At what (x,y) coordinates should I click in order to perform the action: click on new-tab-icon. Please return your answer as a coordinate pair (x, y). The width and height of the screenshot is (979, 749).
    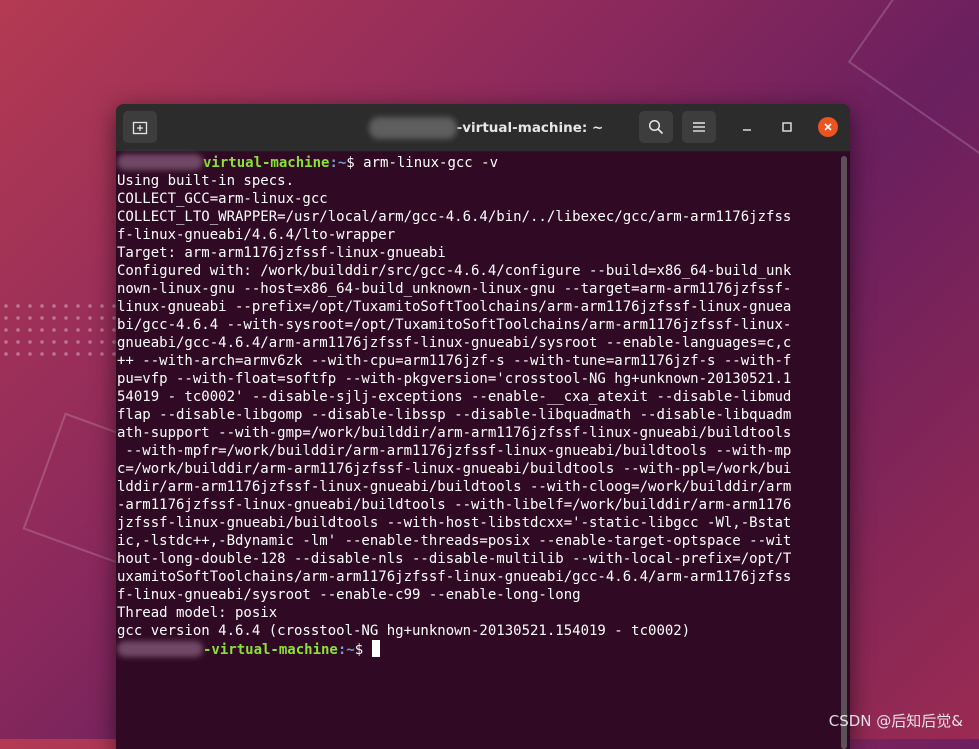
    Looking at the image, I should click on (140, 128).